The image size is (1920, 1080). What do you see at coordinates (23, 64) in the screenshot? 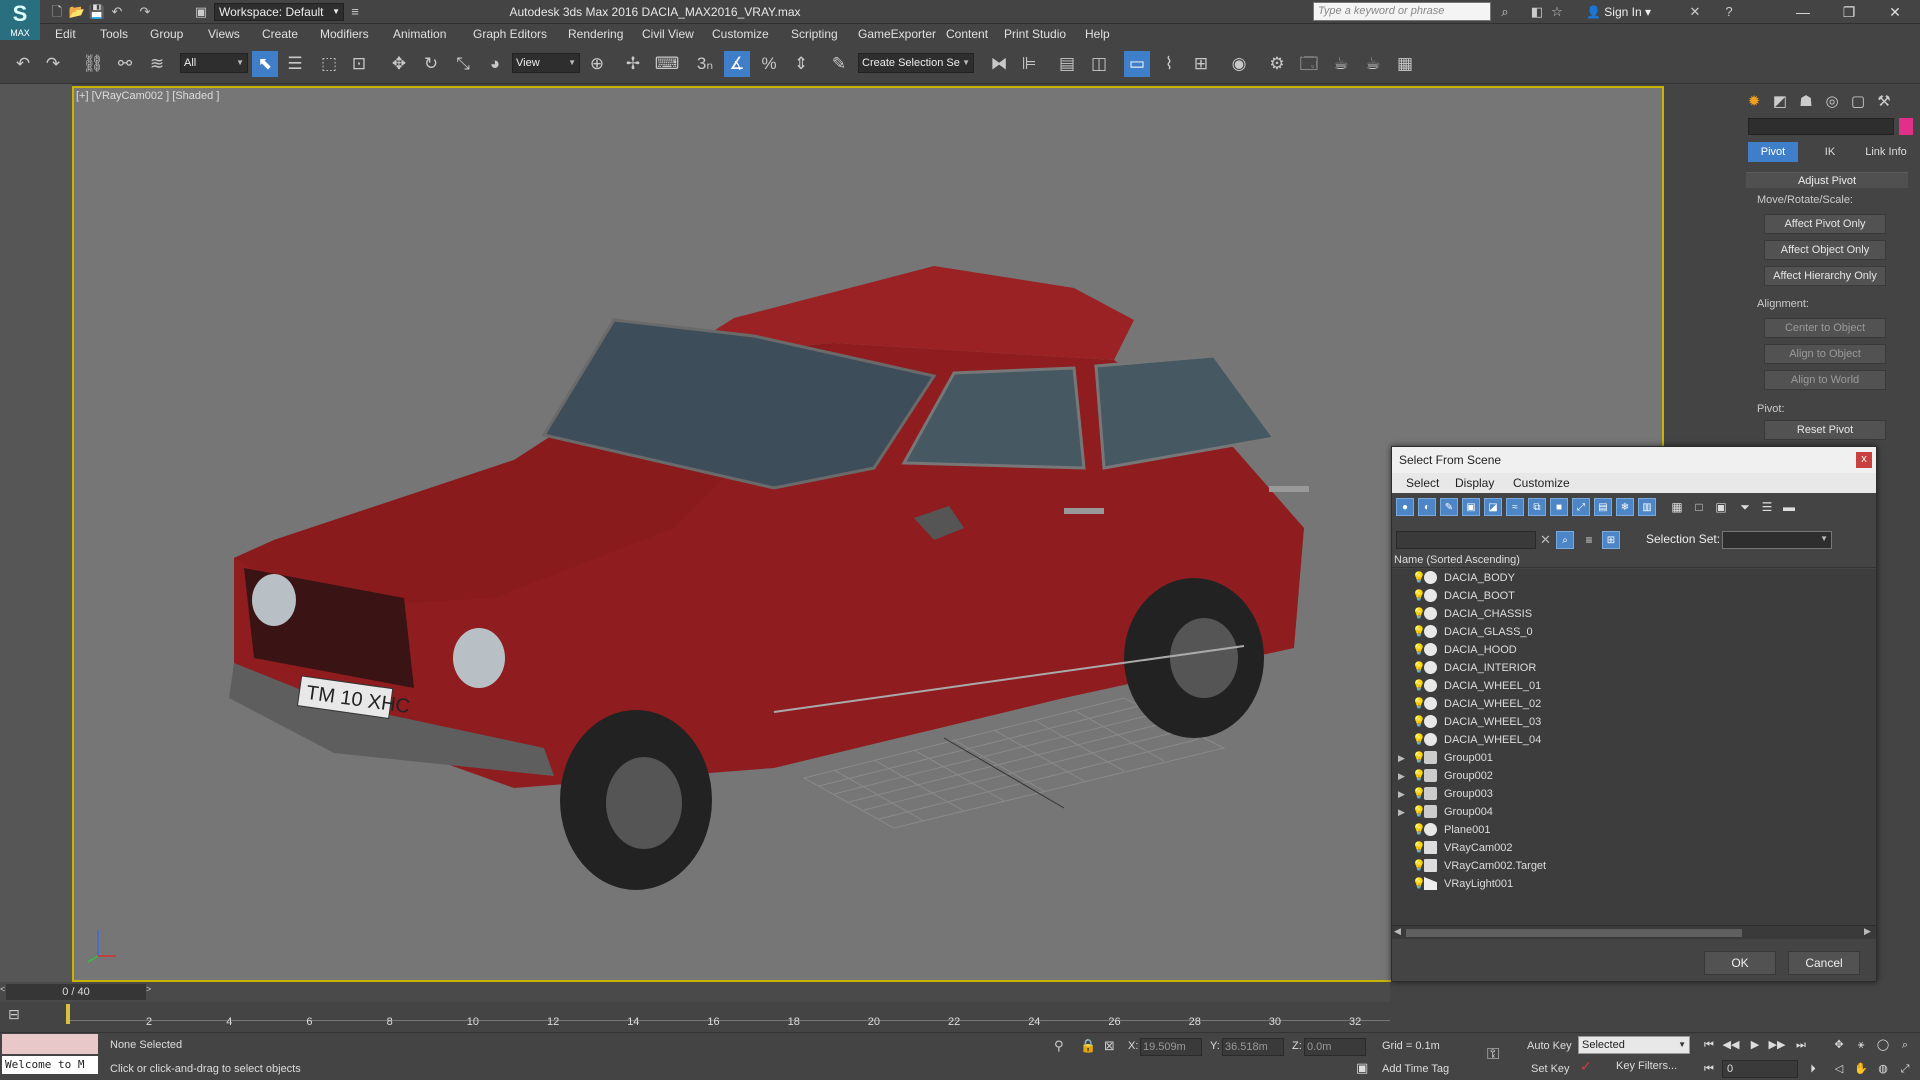
I see `undo-icon: ↶` at bounding box center [23, 64].